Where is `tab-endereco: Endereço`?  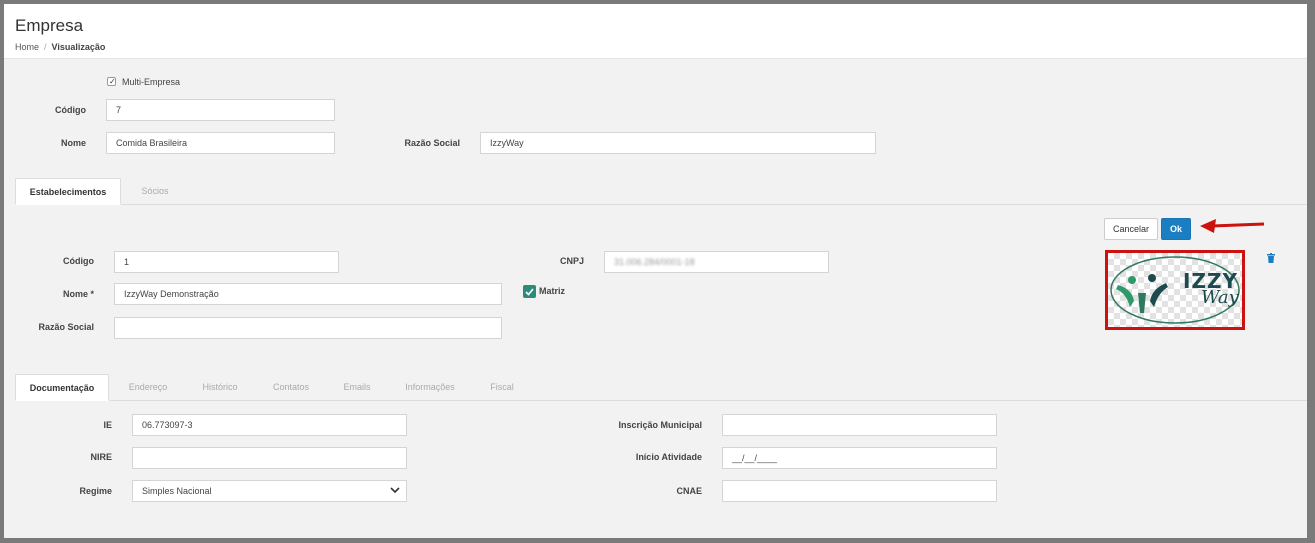 tab-endereco: Endereço is located at coordinates (148, 387).